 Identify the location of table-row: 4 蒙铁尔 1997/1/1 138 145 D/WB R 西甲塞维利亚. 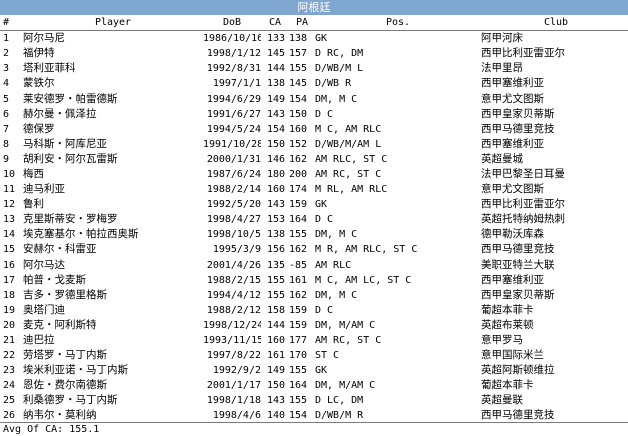
(314, 83).